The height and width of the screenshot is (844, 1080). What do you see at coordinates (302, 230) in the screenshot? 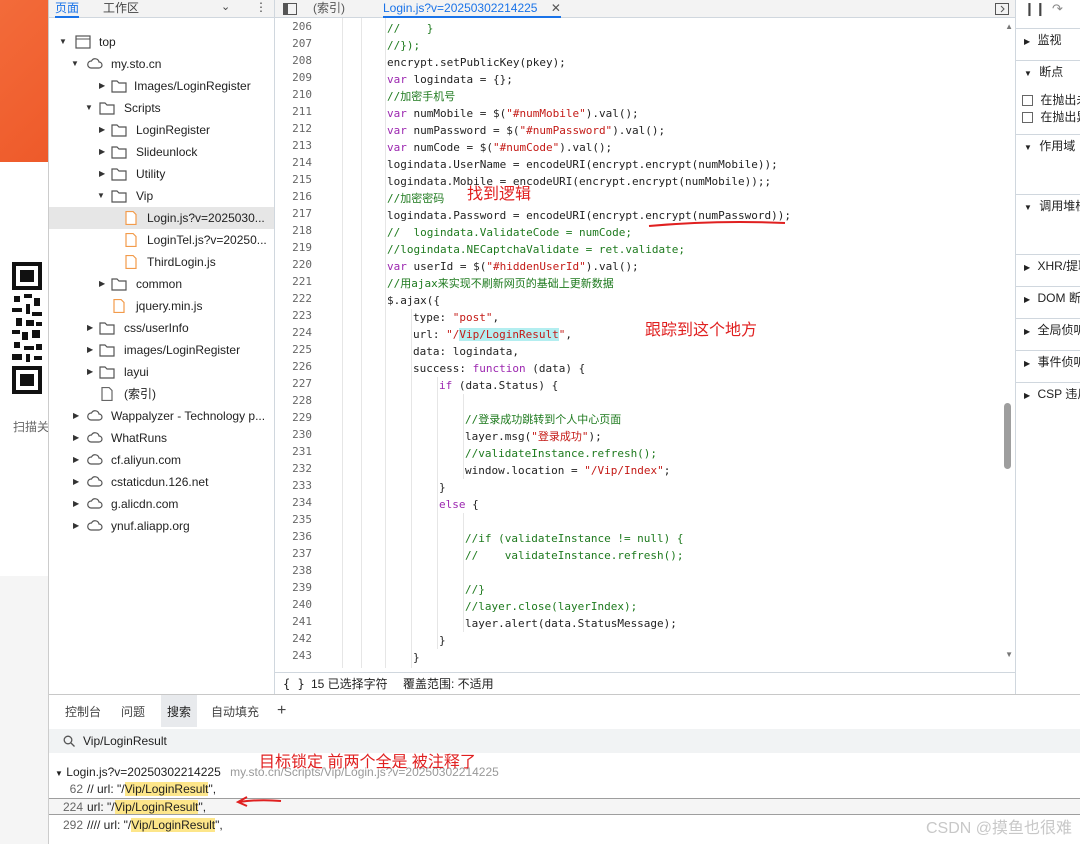
I see `line-number: 218` at bounding box center [302, 230].